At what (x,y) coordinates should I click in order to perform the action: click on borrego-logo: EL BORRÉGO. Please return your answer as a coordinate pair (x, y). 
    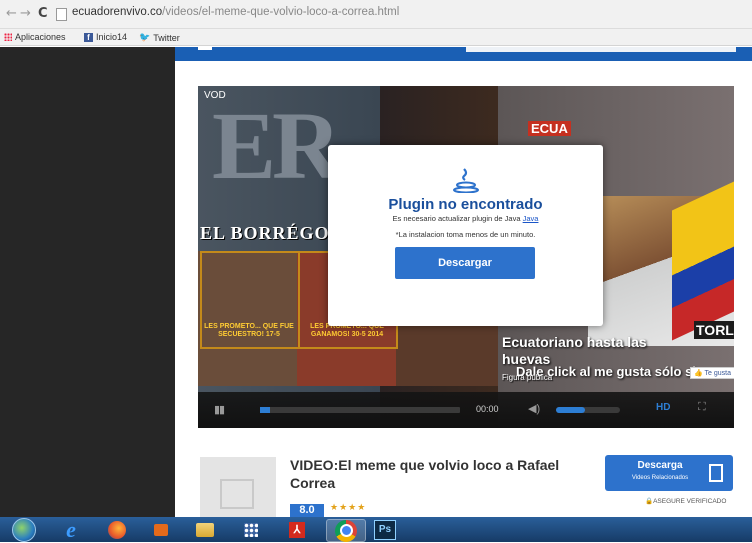
    Looking at the image, I should click on (265, 233).